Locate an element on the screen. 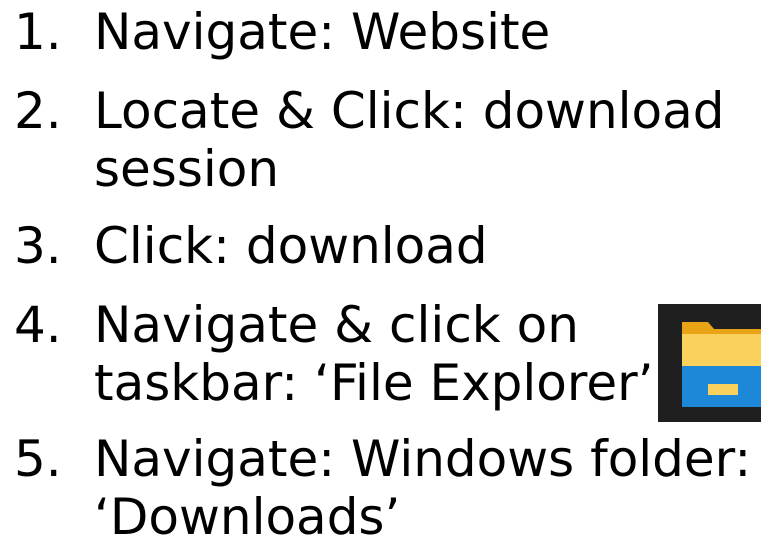 This screenshot has height=546, width=761. step-line: Locate & Click: download is located at coordinates (409, 111).